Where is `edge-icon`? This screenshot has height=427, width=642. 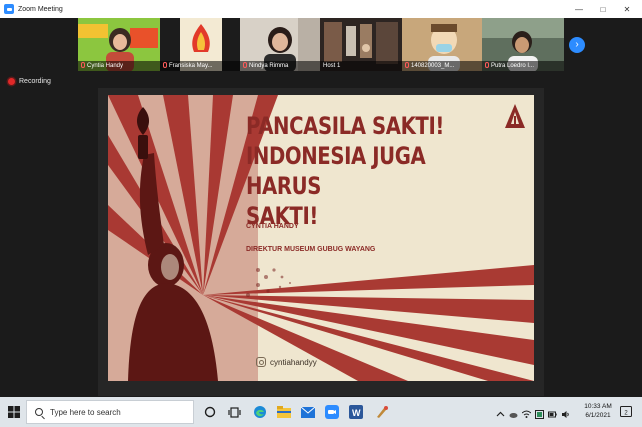 edge-icon is located at coordinates (260, 412).